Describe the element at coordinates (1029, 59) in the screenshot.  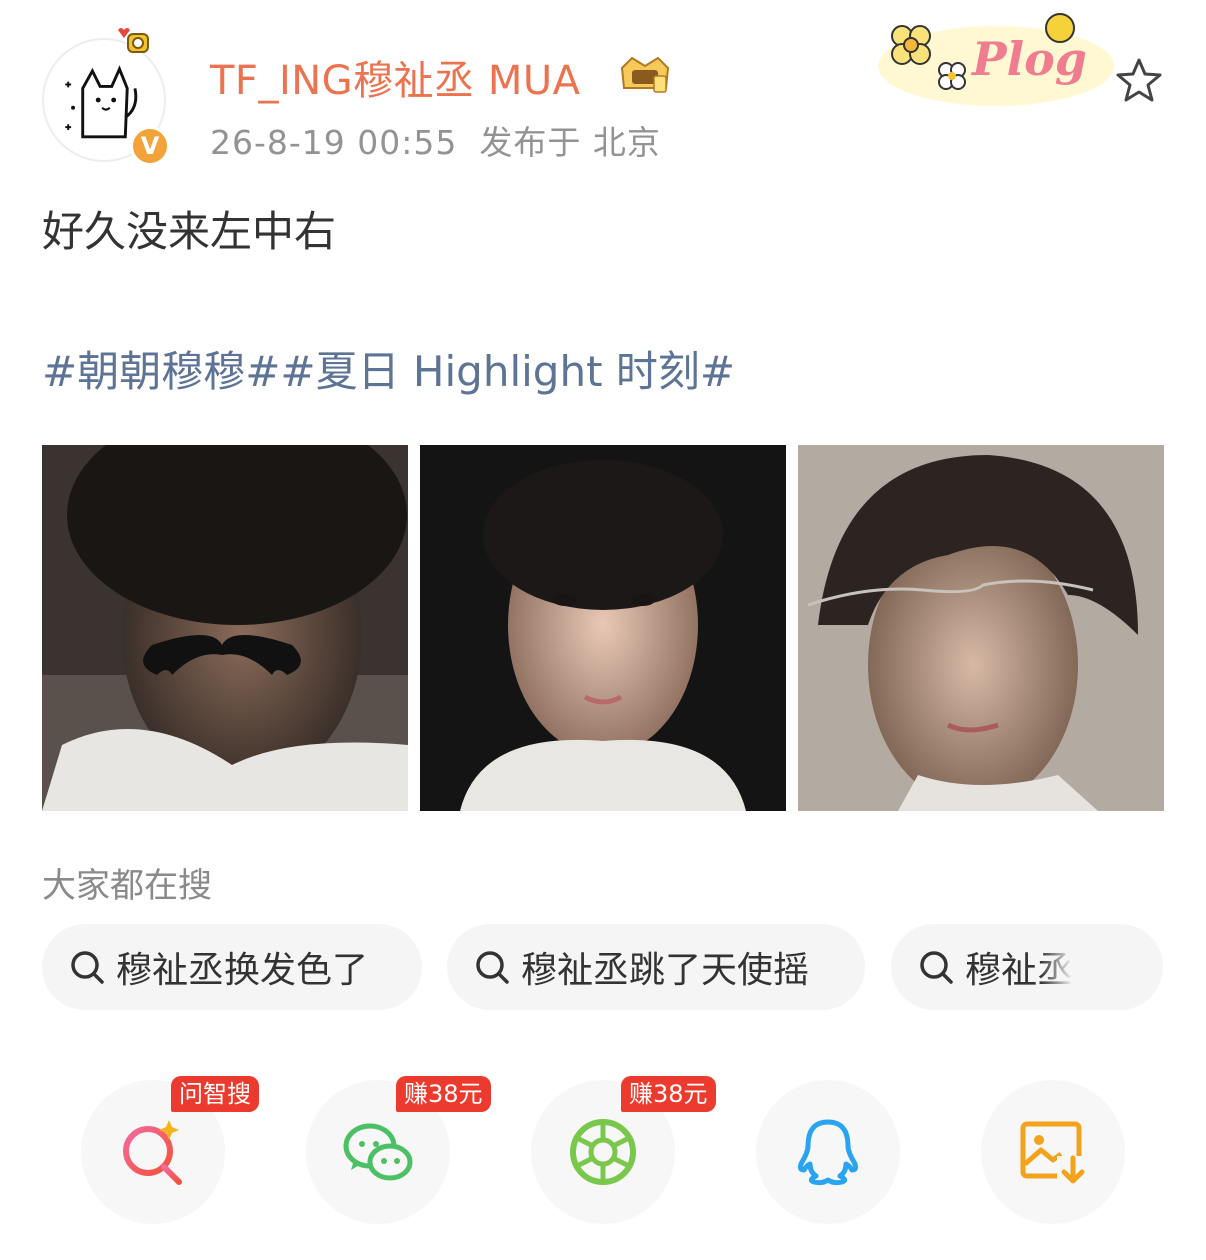
I see `plog-text: Plog` at that location.